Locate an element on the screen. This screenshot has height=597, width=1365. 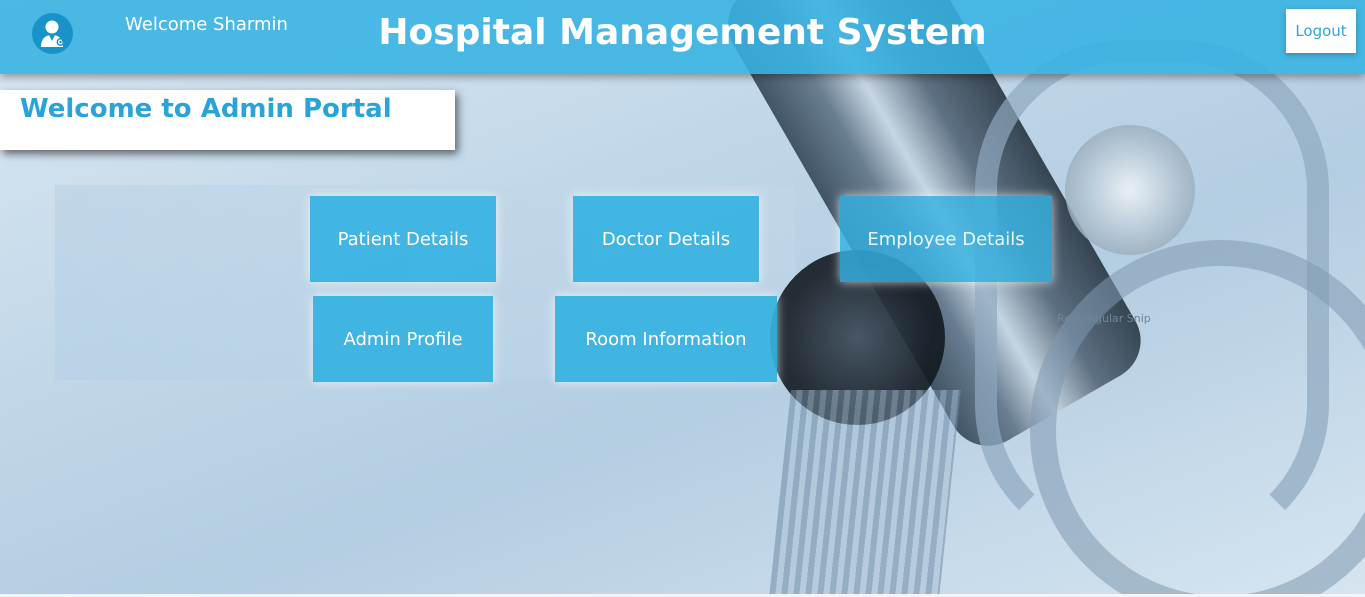
portal-title: Welcome to Admin Portal is located at coordinates (206, 109).